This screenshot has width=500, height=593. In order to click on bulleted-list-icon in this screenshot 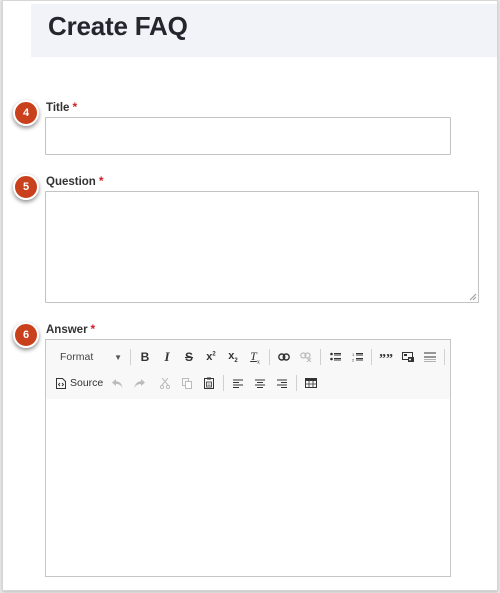, I will do `click(335, 357)`.